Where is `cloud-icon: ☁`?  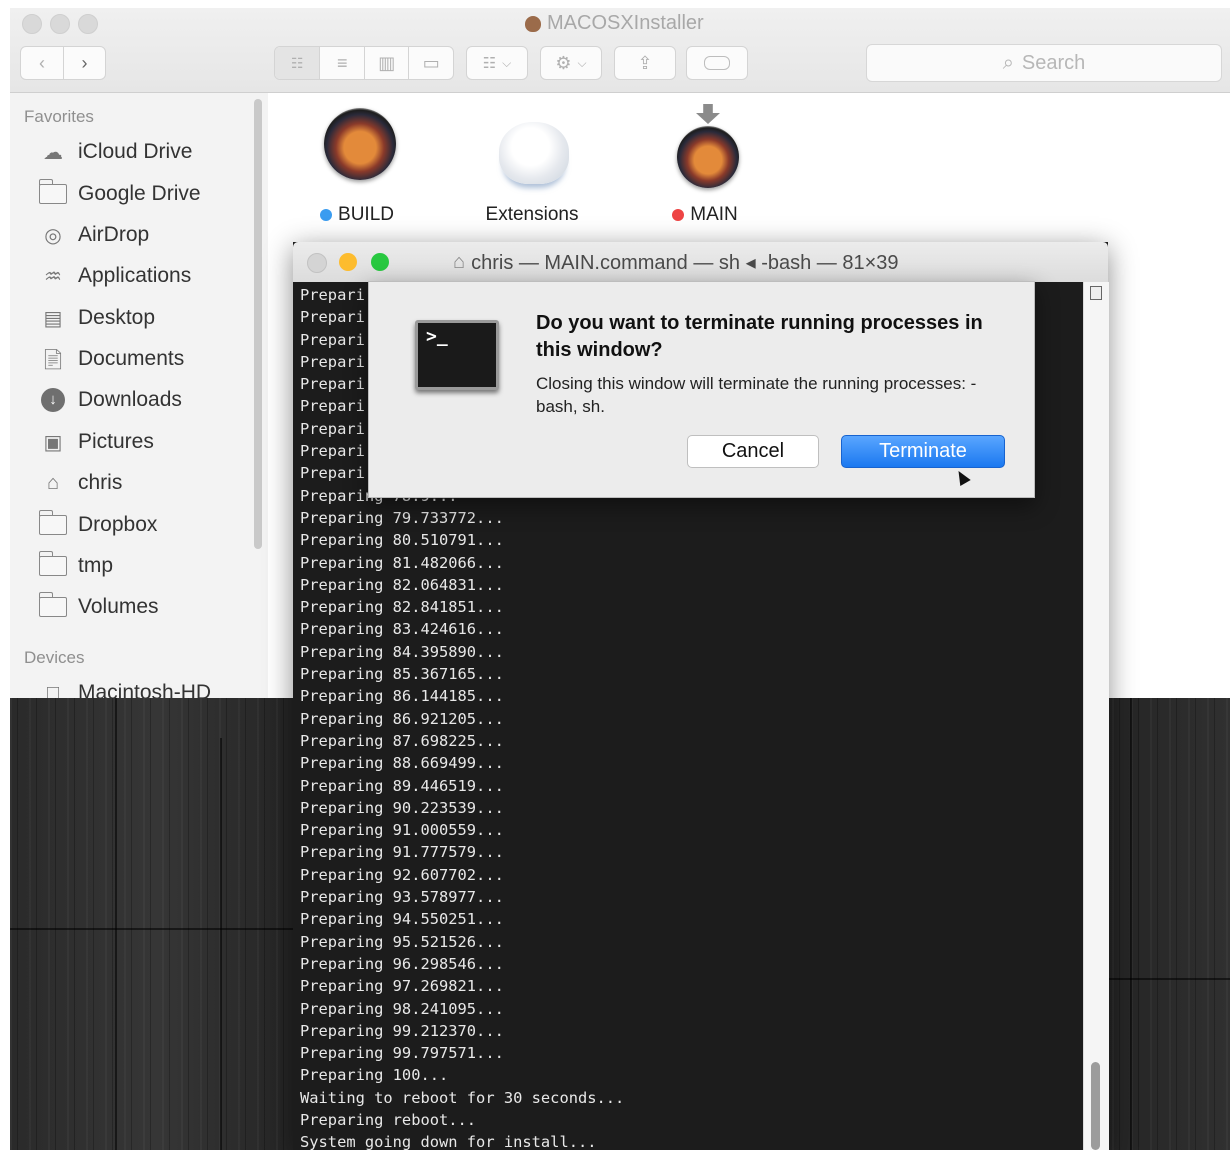 cloud-icon: ☁ is located at coordinates (53, 152).